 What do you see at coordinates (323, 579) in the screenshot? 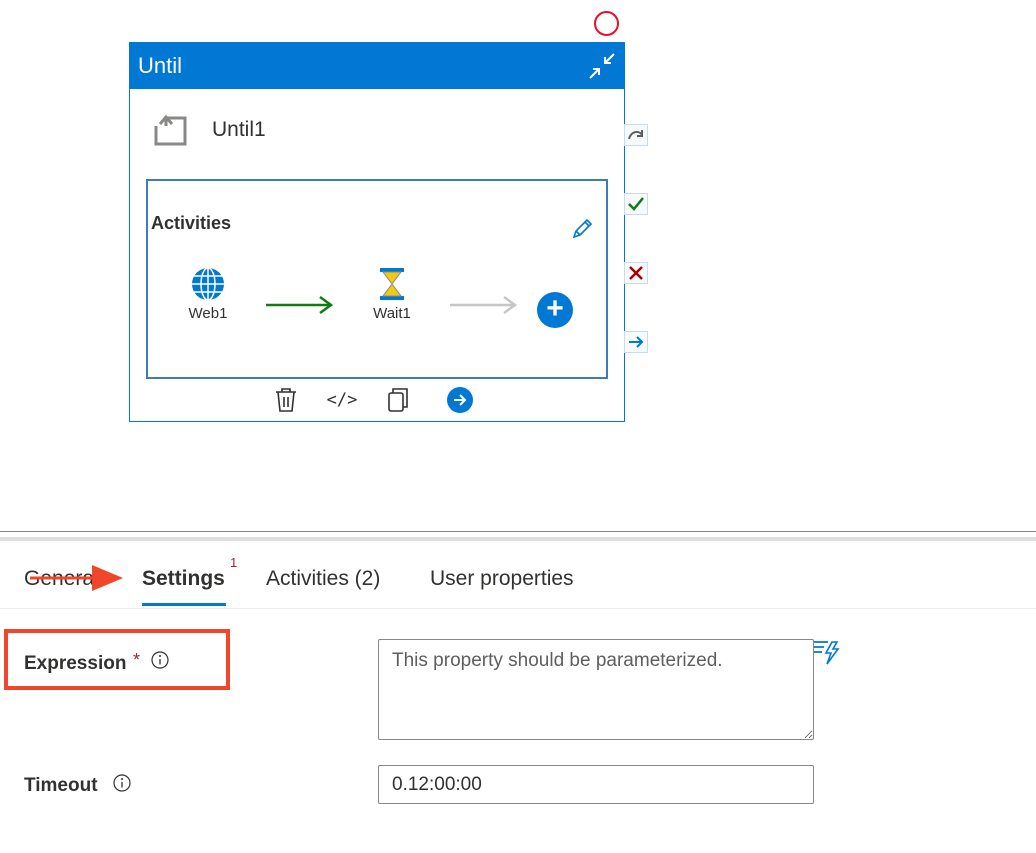
I see `tab-activities: Activities (2)` at bounding box center [323, 579].